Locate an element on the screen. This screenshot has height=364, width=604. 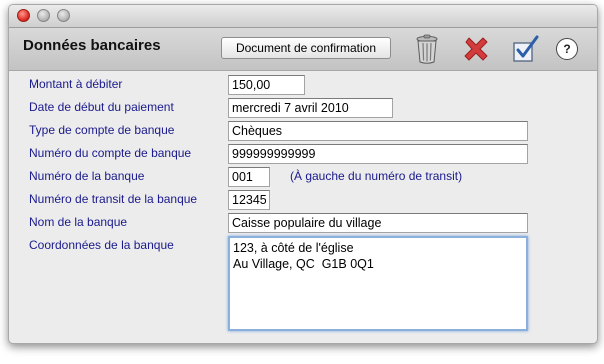
checkmark-icon is located at coordinates (525, 49).